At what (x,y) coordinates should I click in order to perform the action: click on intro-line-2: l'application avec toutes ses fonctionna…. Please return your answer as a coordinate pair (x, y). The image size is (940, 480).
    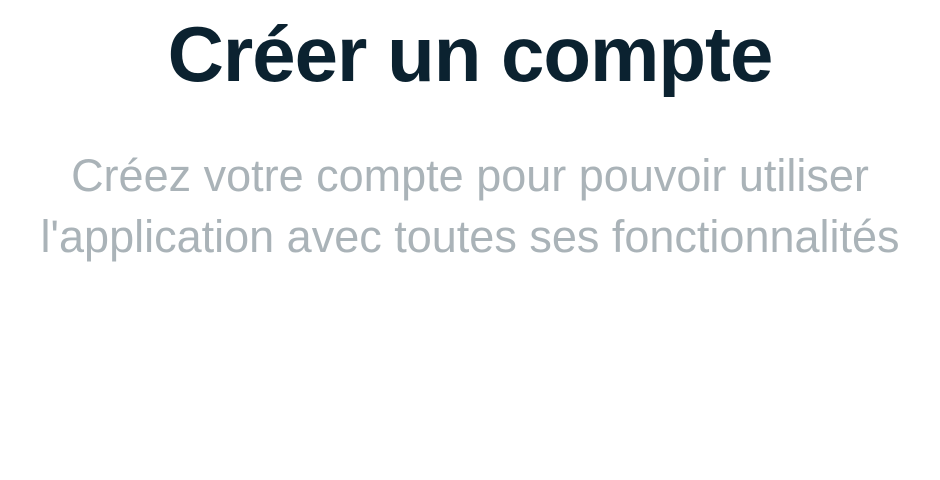
    Looking at the image, I should click on (470, 236).